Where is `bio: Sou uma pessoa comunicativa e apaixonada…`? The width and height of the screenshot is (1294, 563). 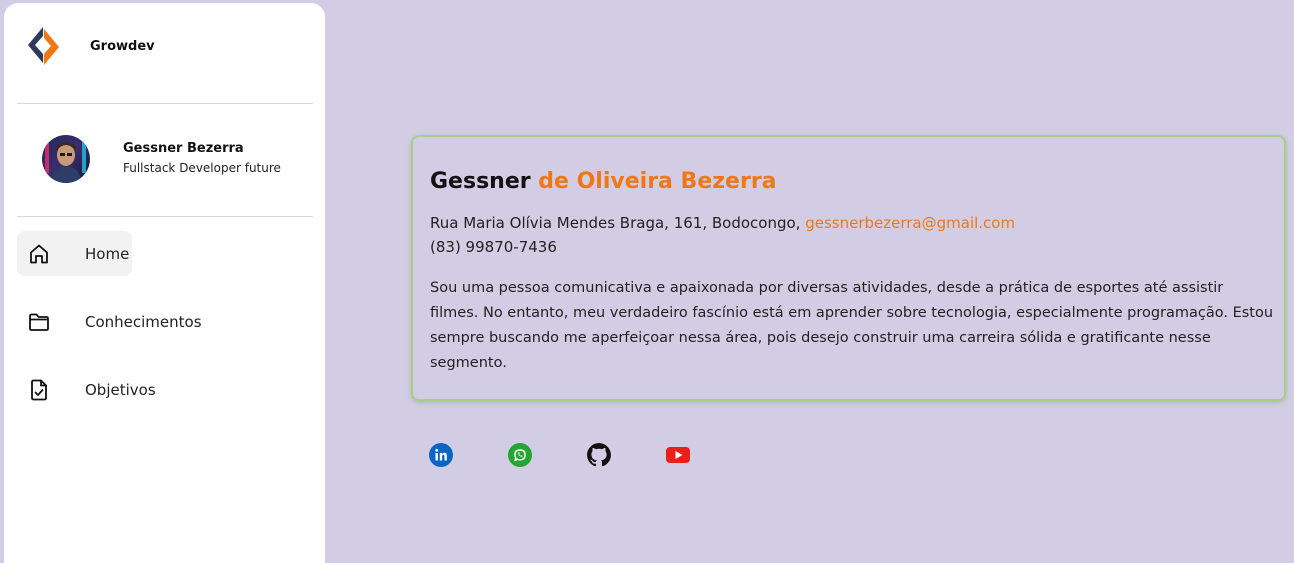 bio: Sou uma pessoa comunicativa e apaixonada… is located at coordinates (852, 325).